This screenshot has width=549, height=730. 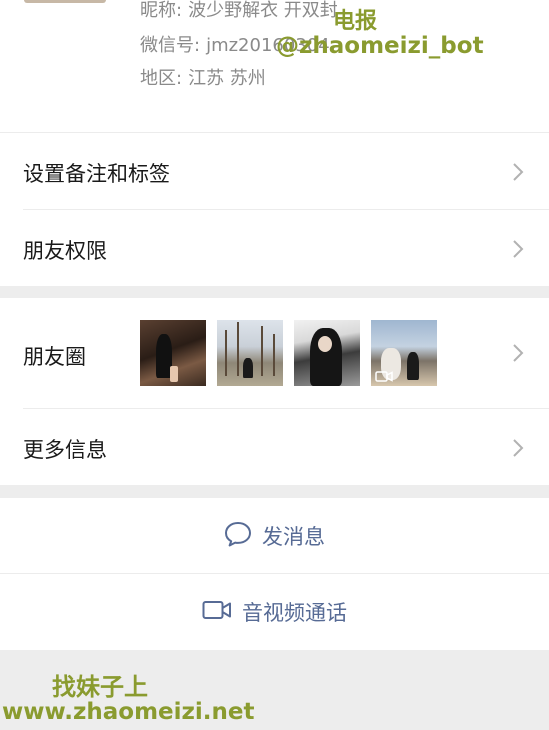 I want to click on voice-video-call-button: 音视频通话, so click(x=274, y=611).